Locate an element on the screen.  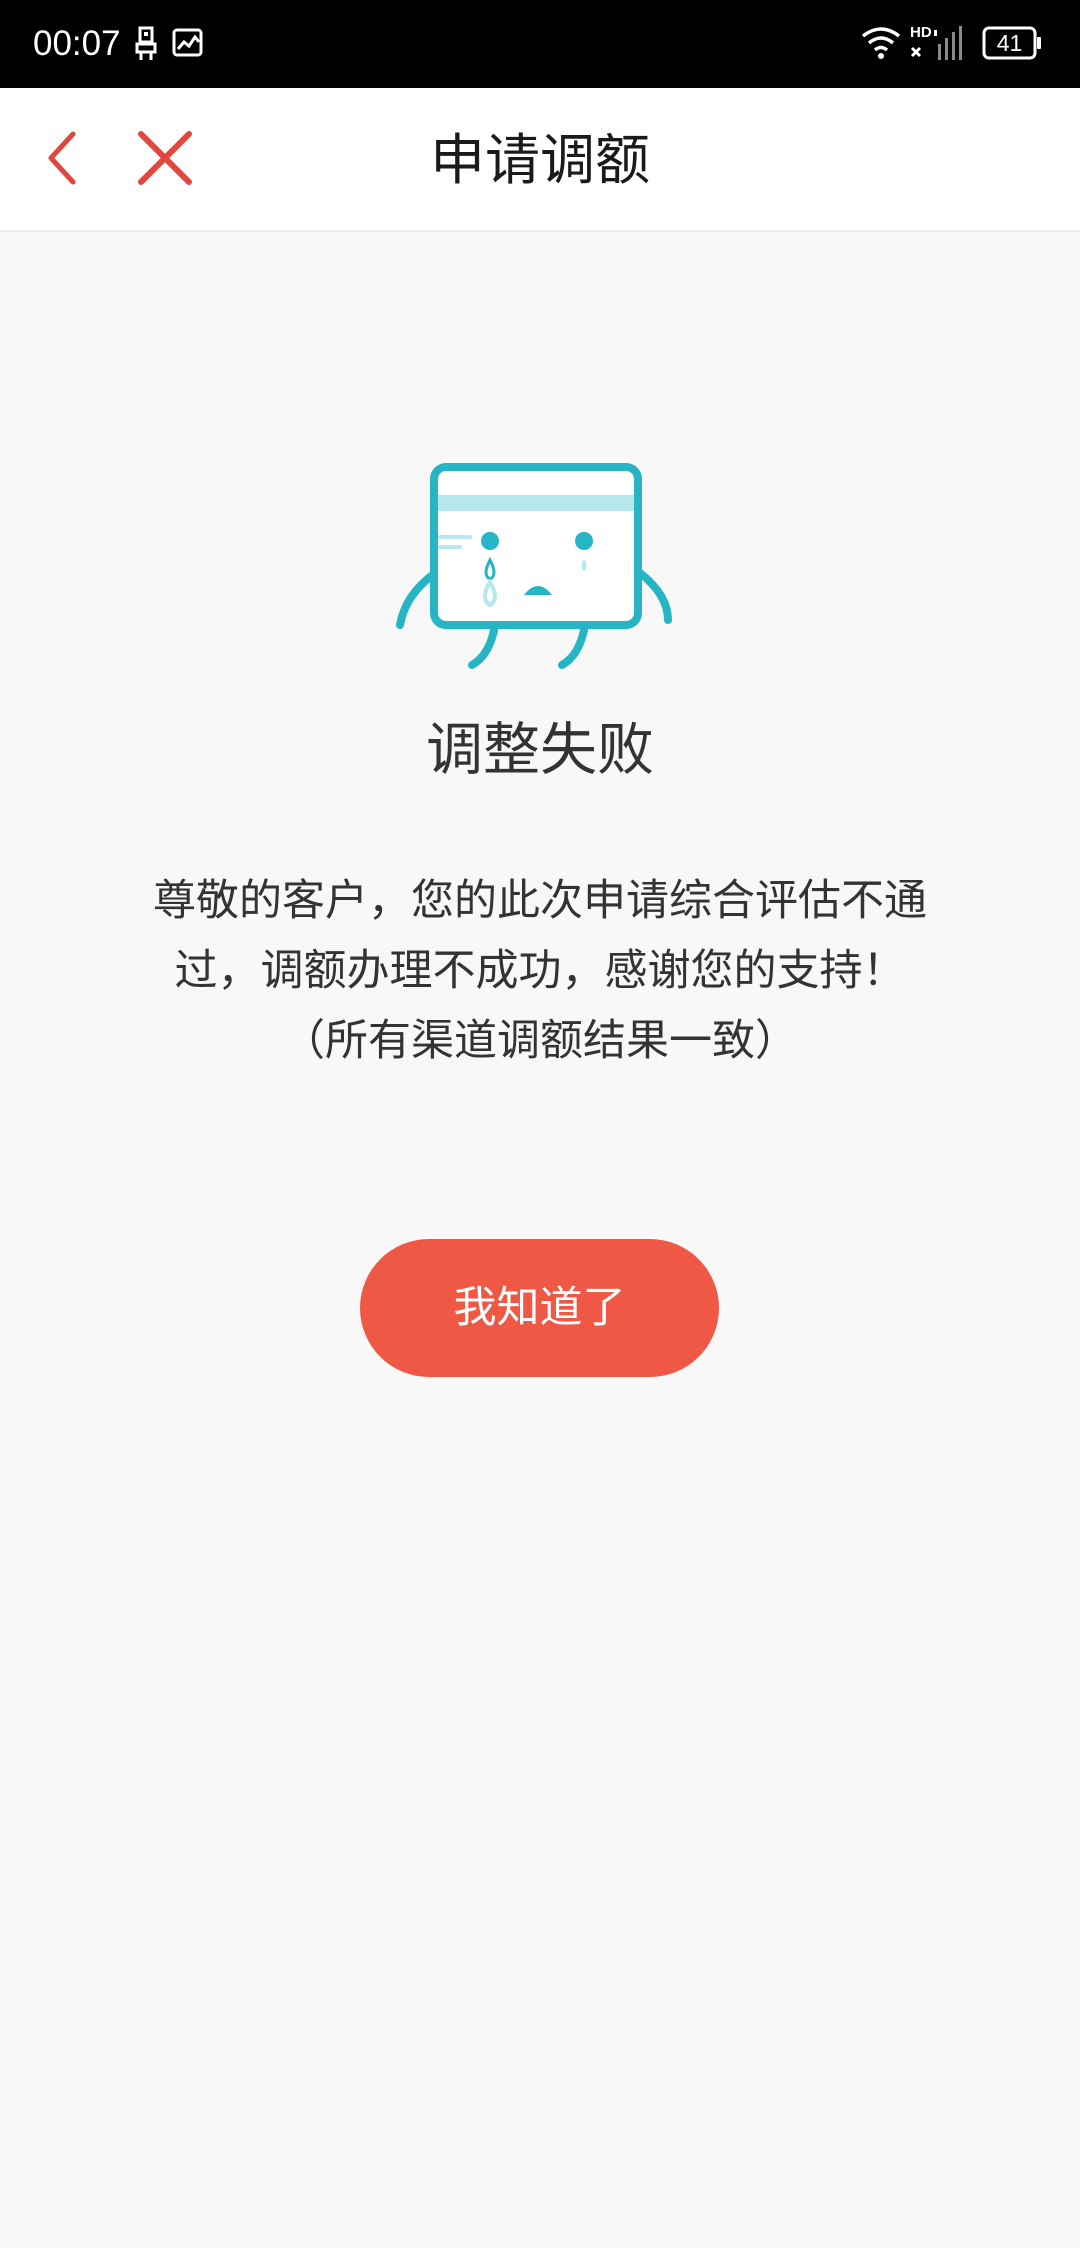
signal-icon is located at coordinates (941, 45).